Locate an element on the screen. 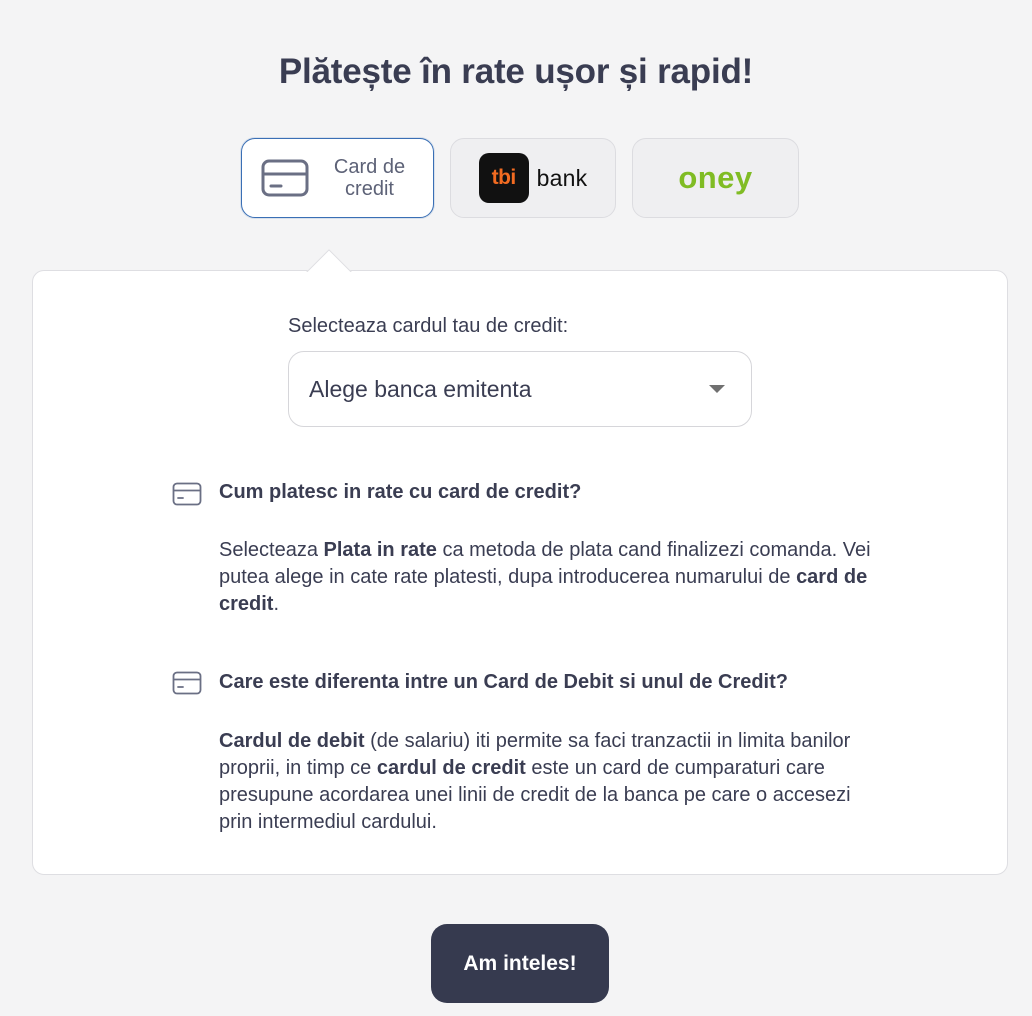 This screenshot has height=1016, width=1032. tab-credit-card-label: Card de credit is located at coordinates (369, 178).